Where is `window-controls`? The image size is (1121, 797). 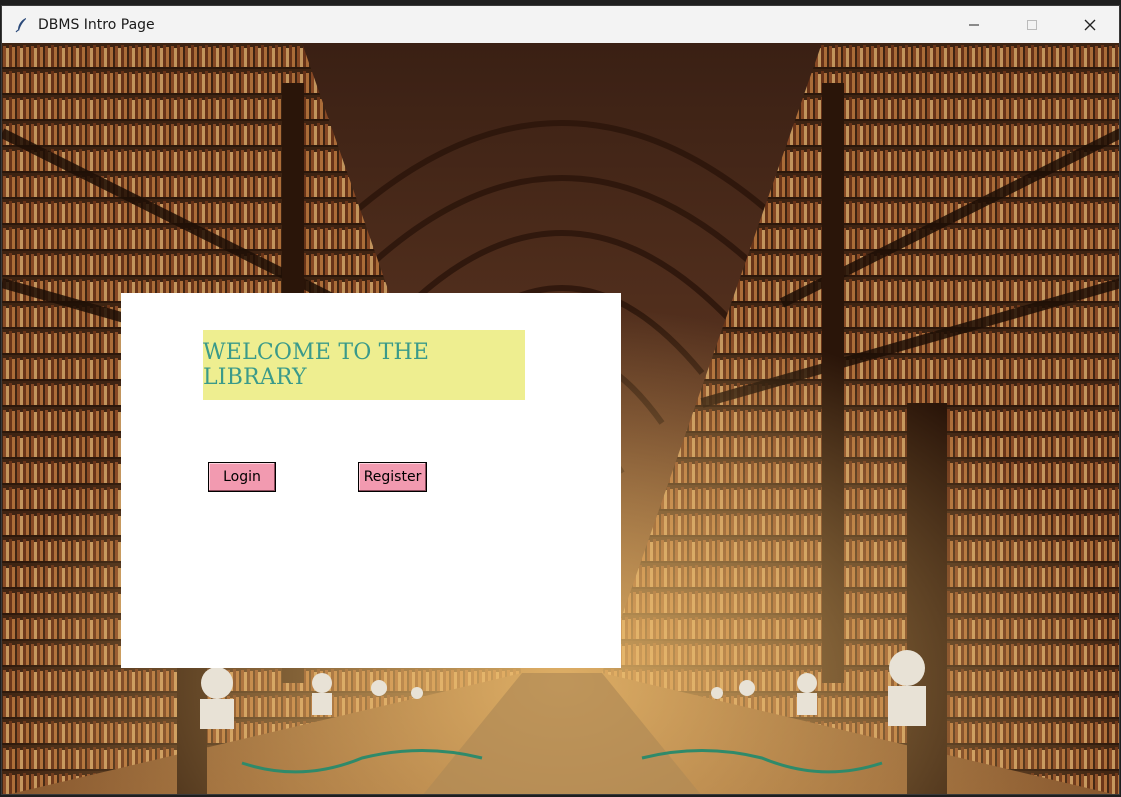
window-controls is located at coordinates (1032, 24).